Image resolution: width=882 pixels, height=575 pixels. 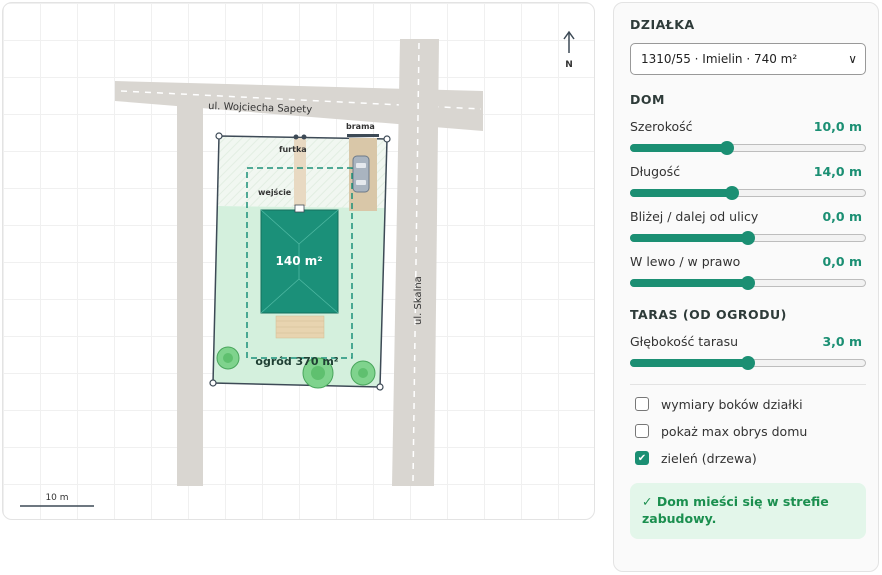 What do you see at coordinates (732, 404) in the screenshot?
I see `checkbox-label: wymiary boków działki` at bounding box center [732, 404].